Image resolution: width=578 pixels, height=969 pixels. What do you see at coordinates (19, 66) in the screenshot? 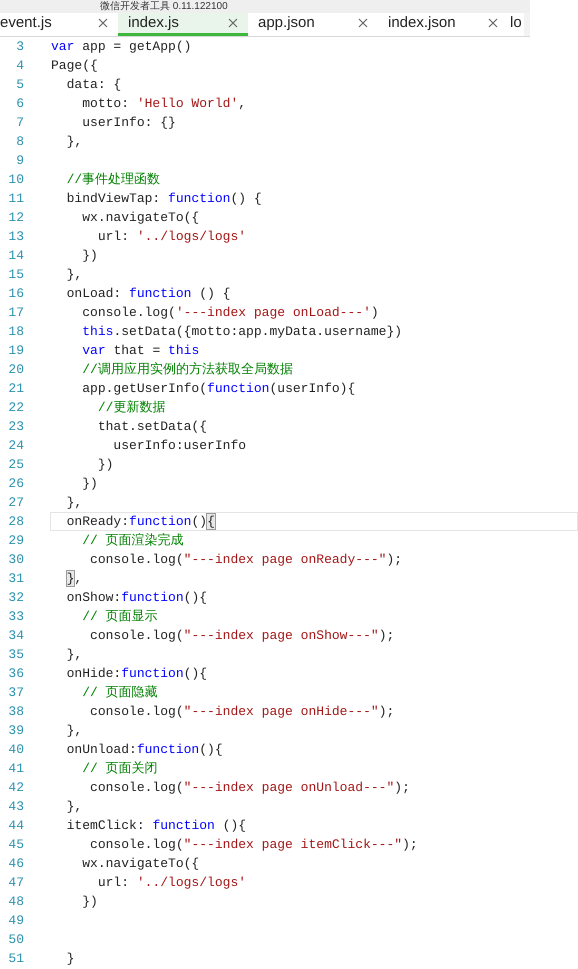
I see `line-number: 4` at bounding box center [19, 66].